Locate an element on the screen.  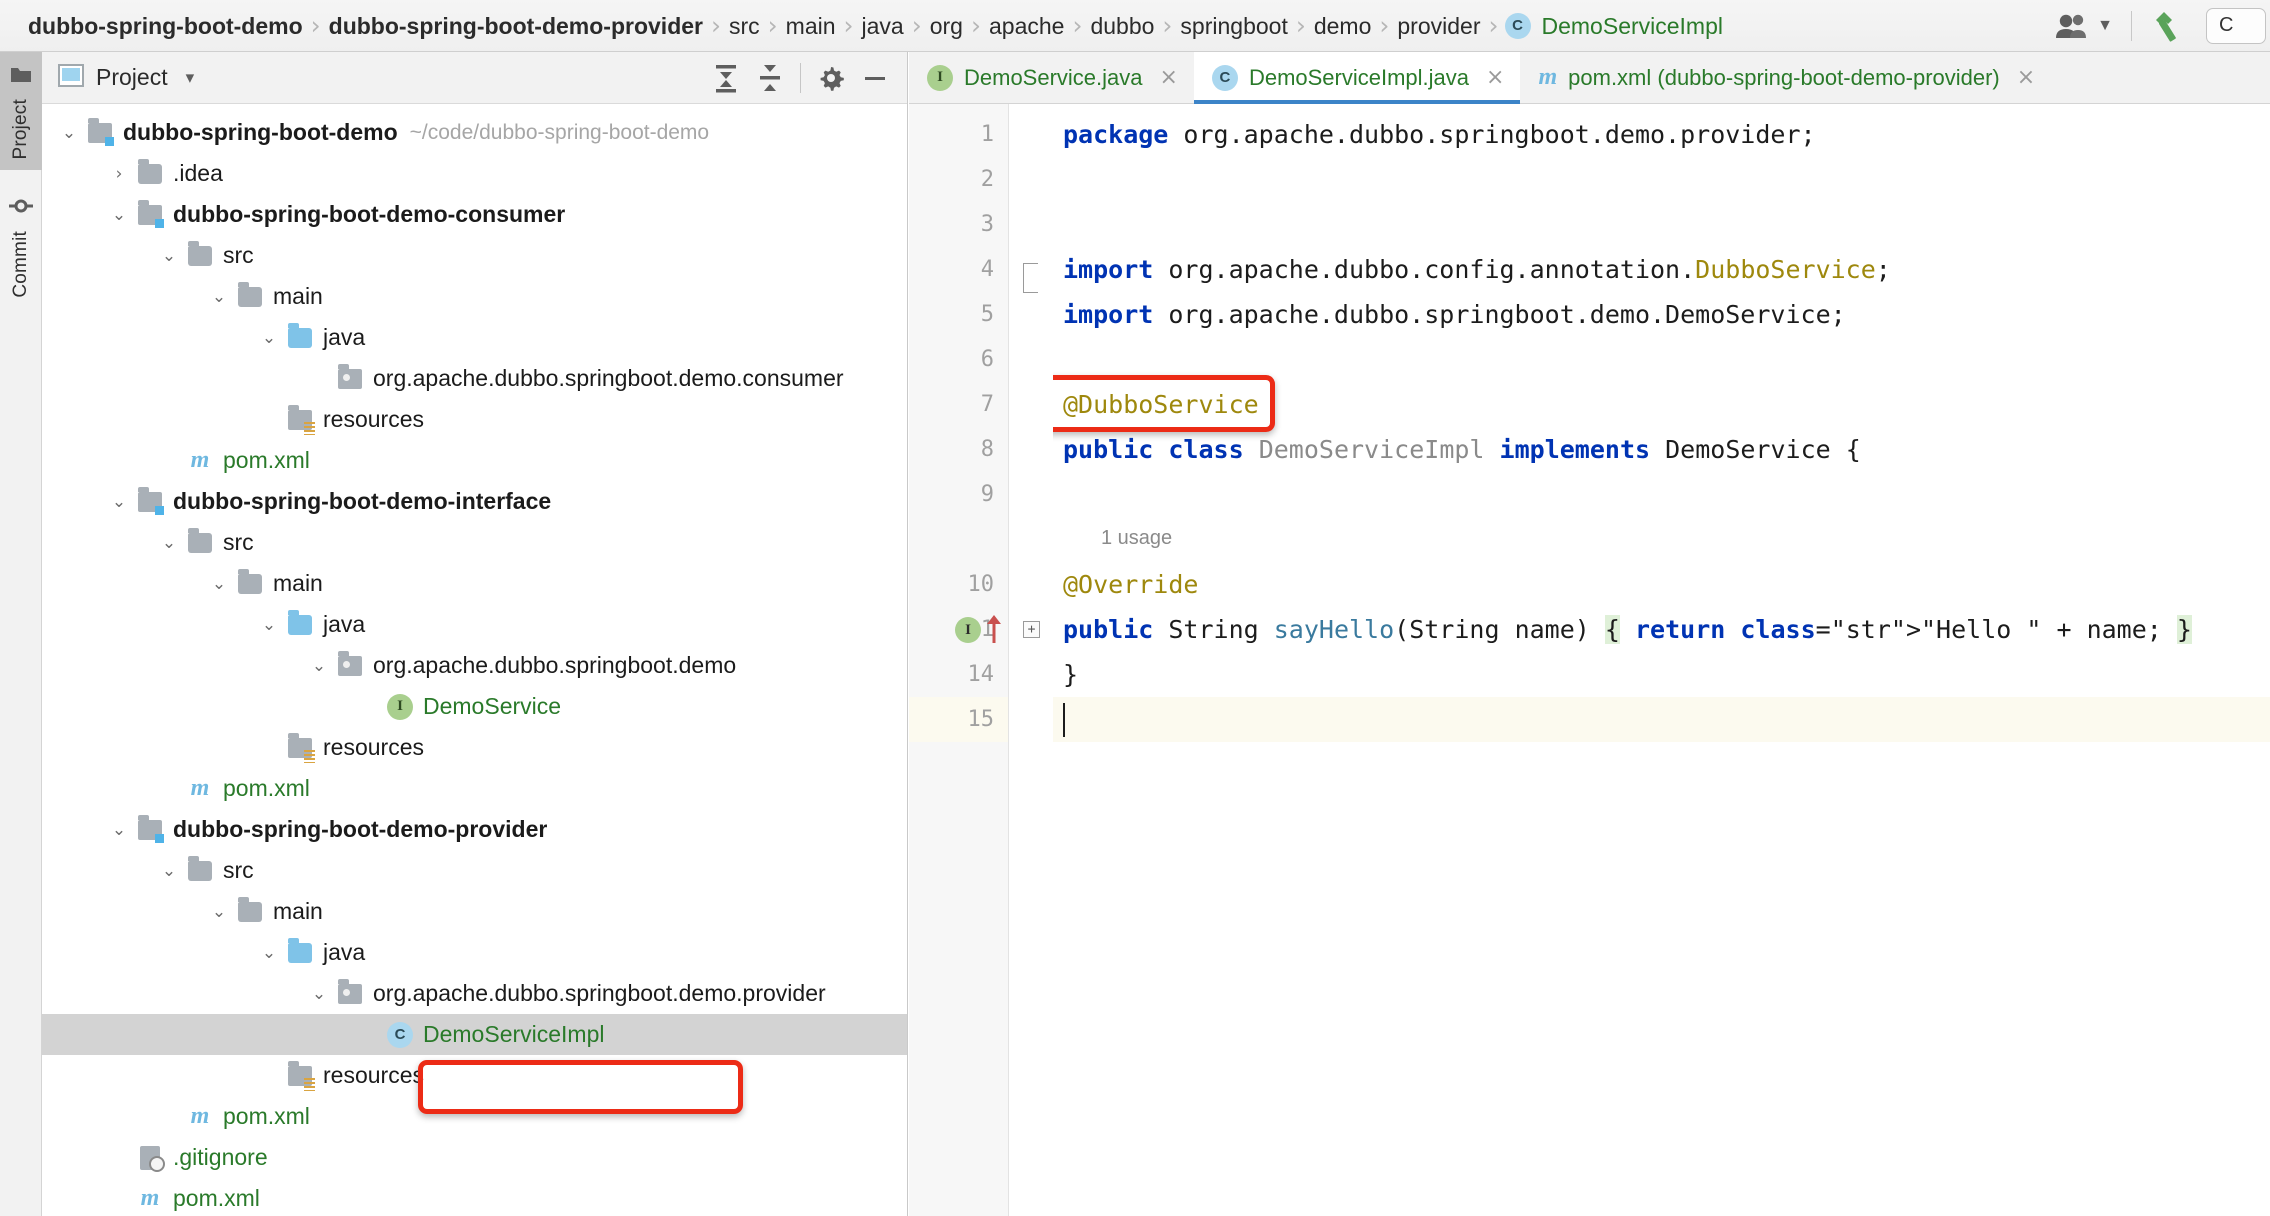
breadcrumb-item-java: java is located at coordinates (883, 26).